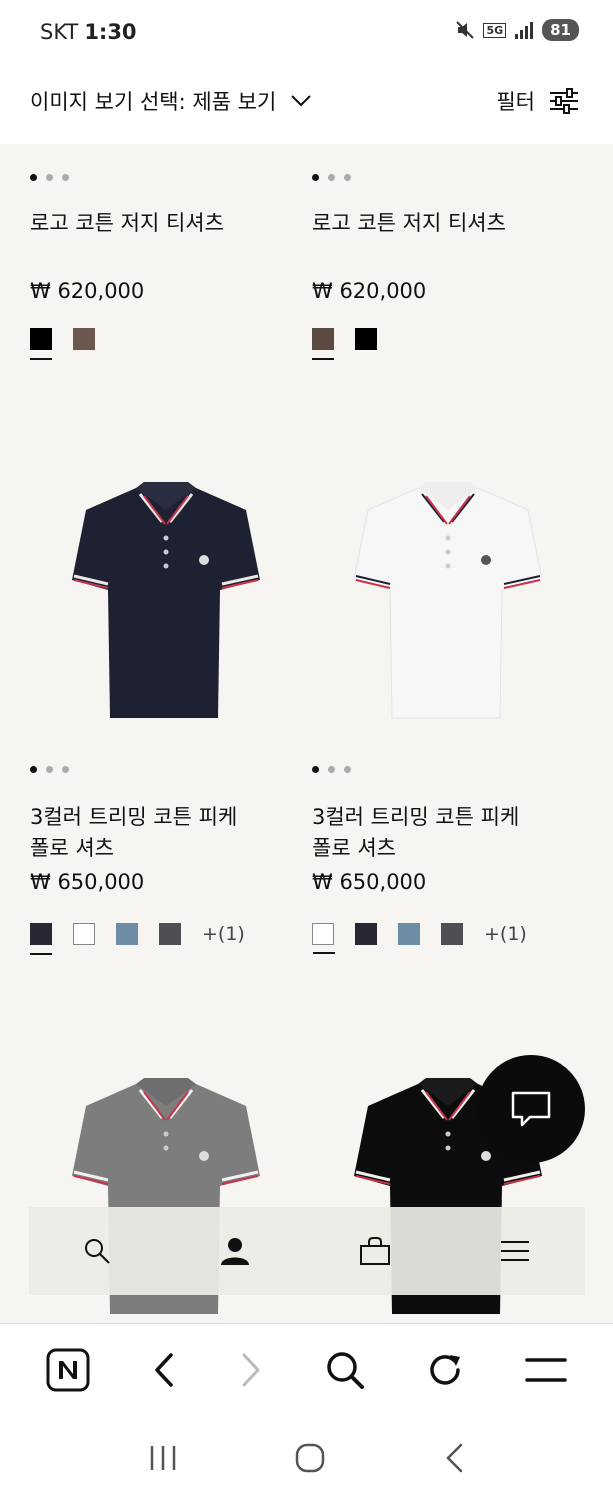 Image resolution: width=613 pixels, height=1500 pixels. What do you see at coordinates (301, 101) in the screenshot?
I see `chevron-down-icon` at bounding box center [301, 101].